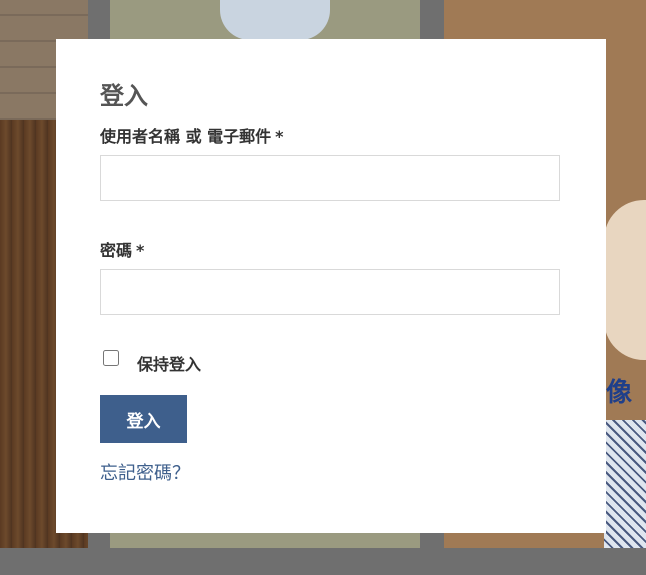  I want to click on login-submit-button: 登入, so click(143, 419).